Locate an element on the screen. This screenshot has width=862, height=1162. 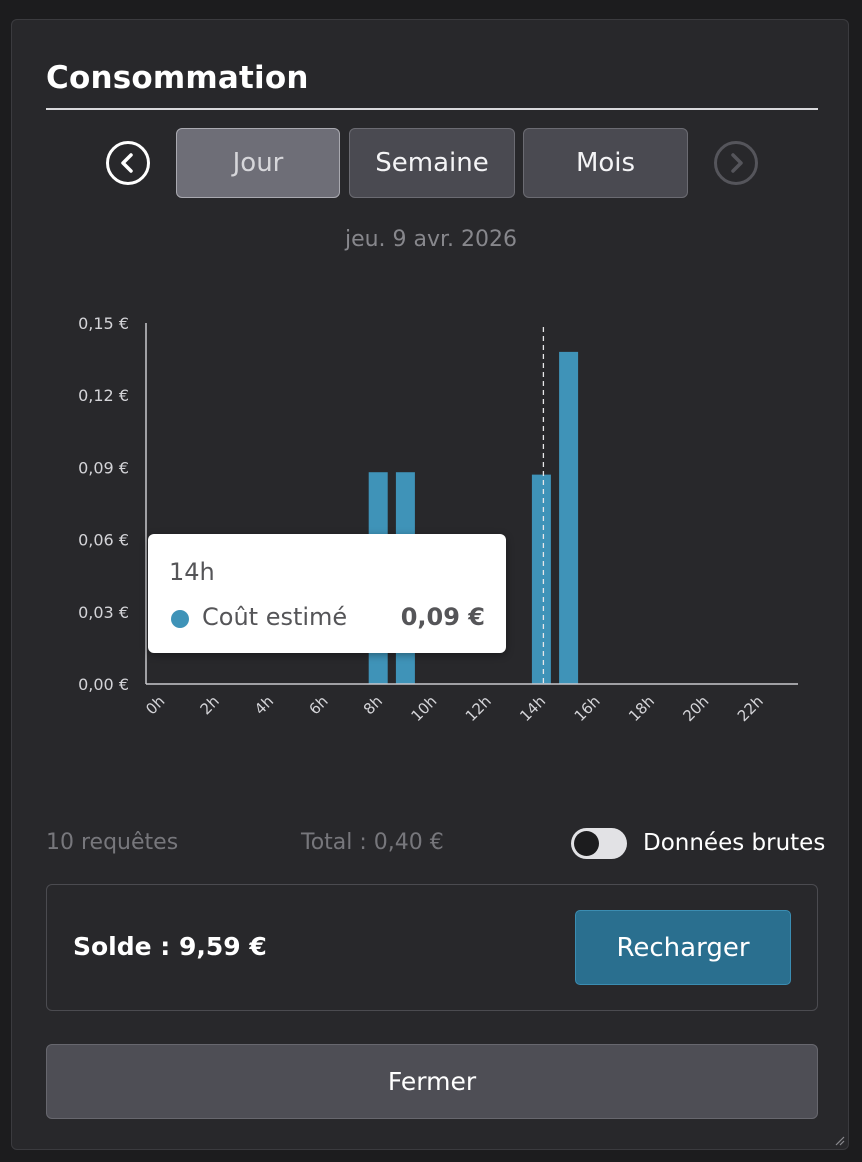
x-tick-label: 10h is located at coordinates (423, 708).